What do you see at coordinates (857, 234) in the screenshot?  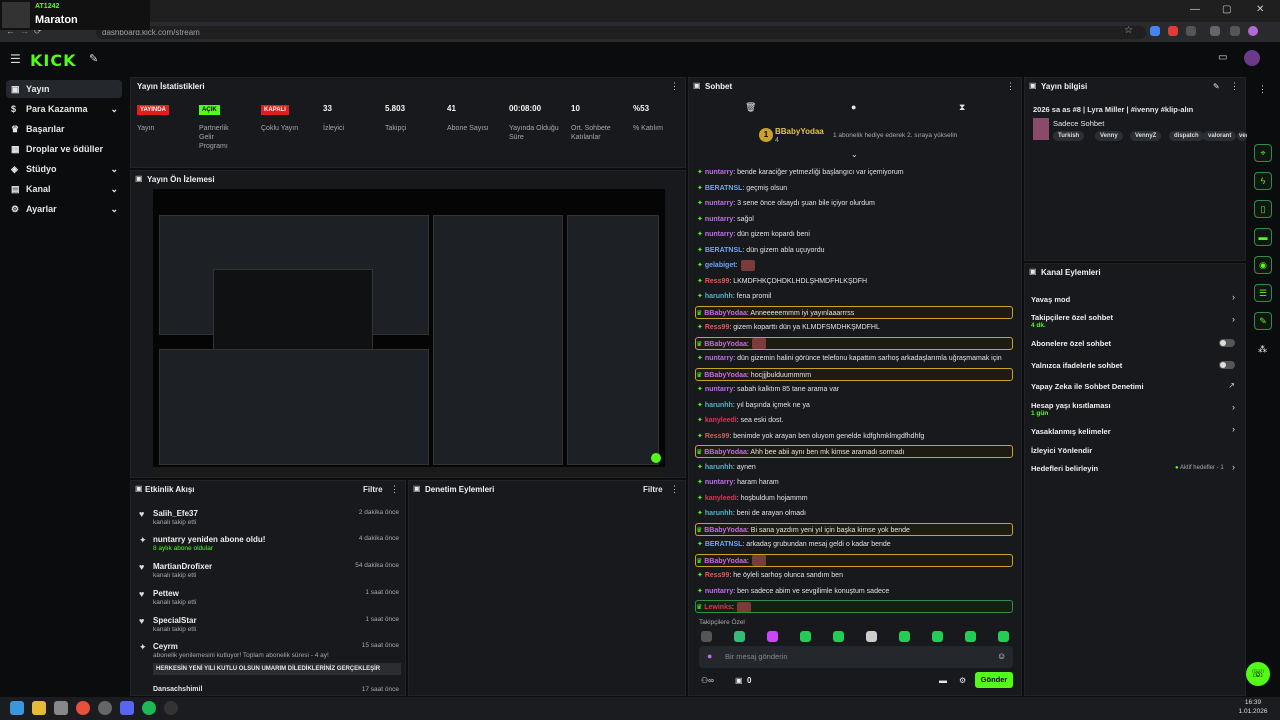 I see `chat-message: ✦ nuntarry: dün gizem kopardı beni` at bounding box center [857, 234].